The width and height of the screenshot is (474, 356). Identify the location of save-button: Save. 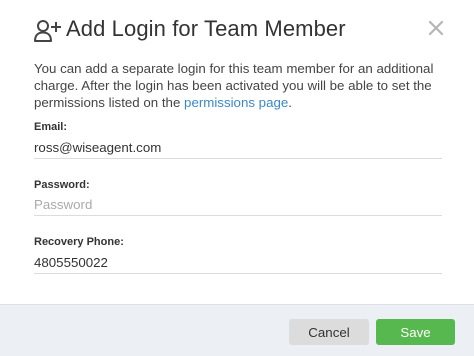
(415, 332).